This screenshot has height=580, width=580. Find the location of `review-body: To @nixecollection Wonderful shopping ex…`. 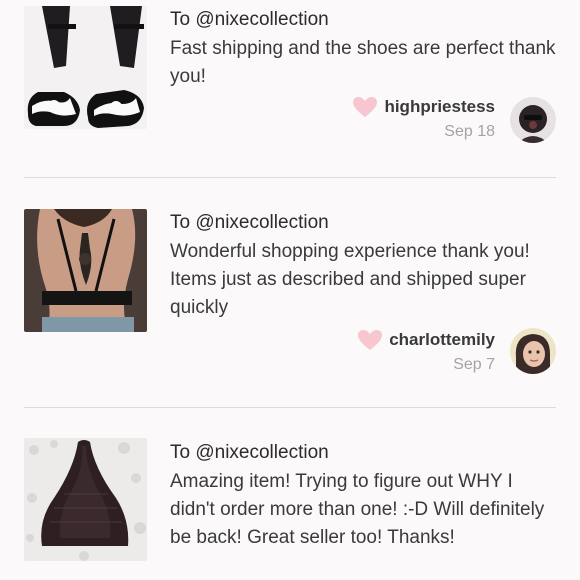

review-body: To @nixecollection Wonderful shopping ex… is located at coordinates (368, 266).